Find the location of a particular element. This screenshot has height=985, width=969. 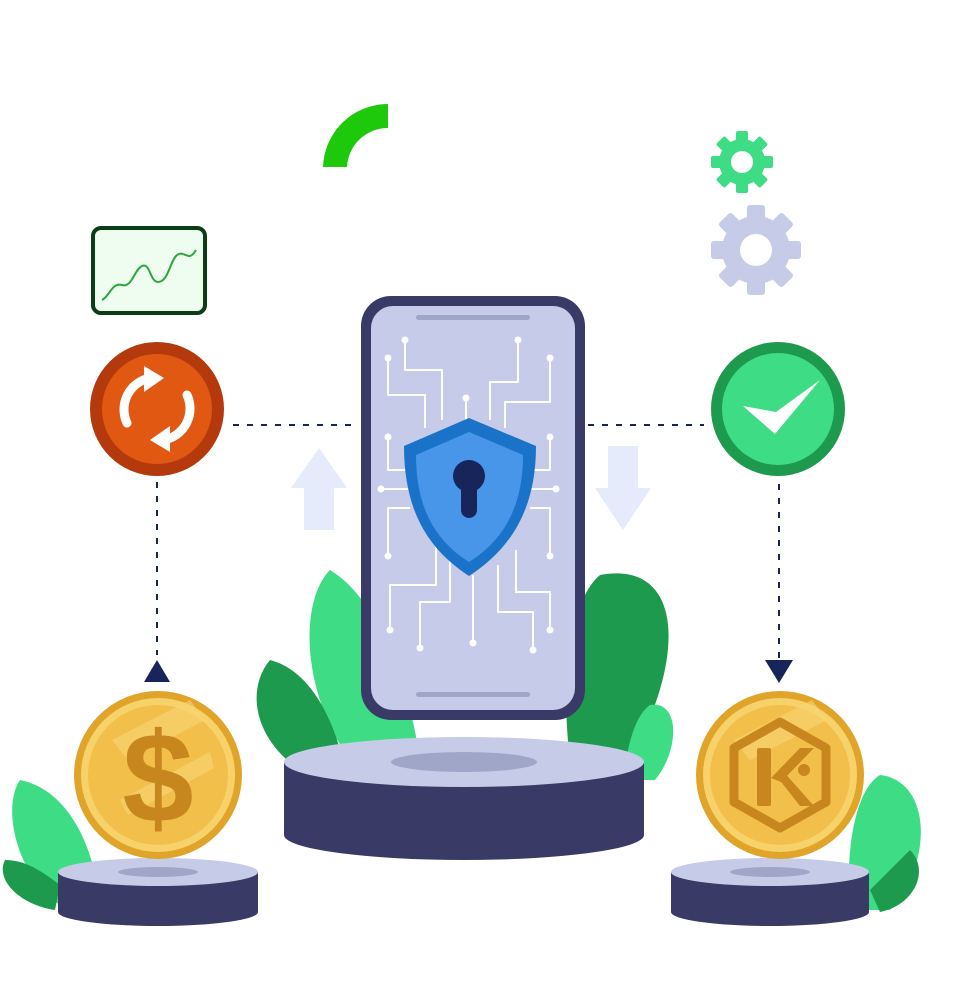

chart-card-icon is located at coordinates (149, 270).